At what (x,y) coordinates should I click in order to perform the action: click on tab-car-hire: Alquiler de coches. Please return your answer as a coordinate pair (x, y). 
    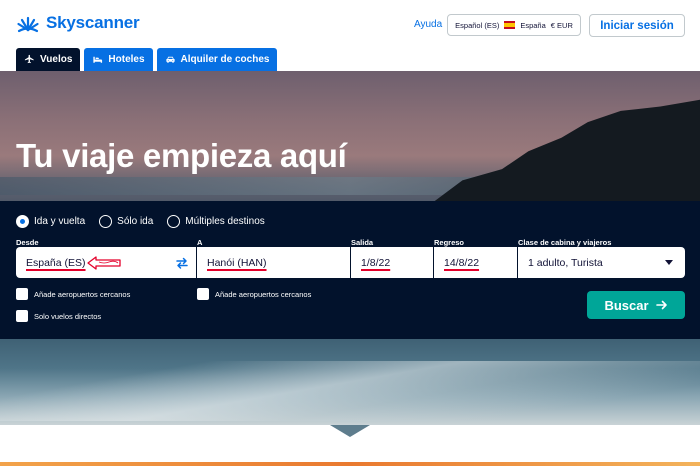
    Looking at the image, I should click on (217, 59).